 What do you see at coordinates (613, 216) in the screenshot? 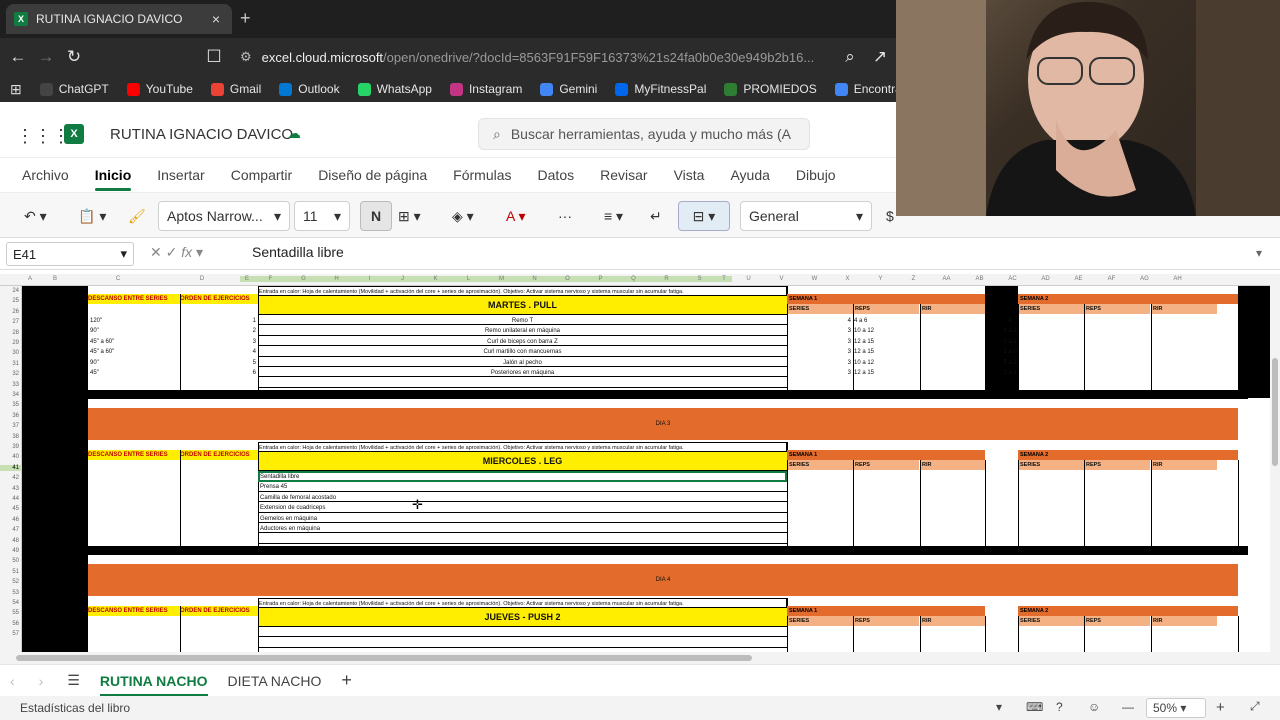
I see `align-icon: ≡ ▾` at bounding box center [613, 216].